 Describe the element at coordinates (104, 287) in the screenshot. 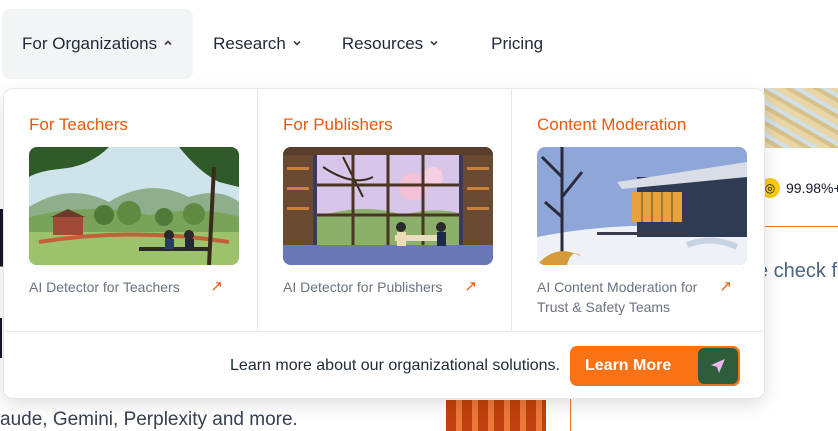

I see `card-link-label: AI Detector for Teachers` at that location.